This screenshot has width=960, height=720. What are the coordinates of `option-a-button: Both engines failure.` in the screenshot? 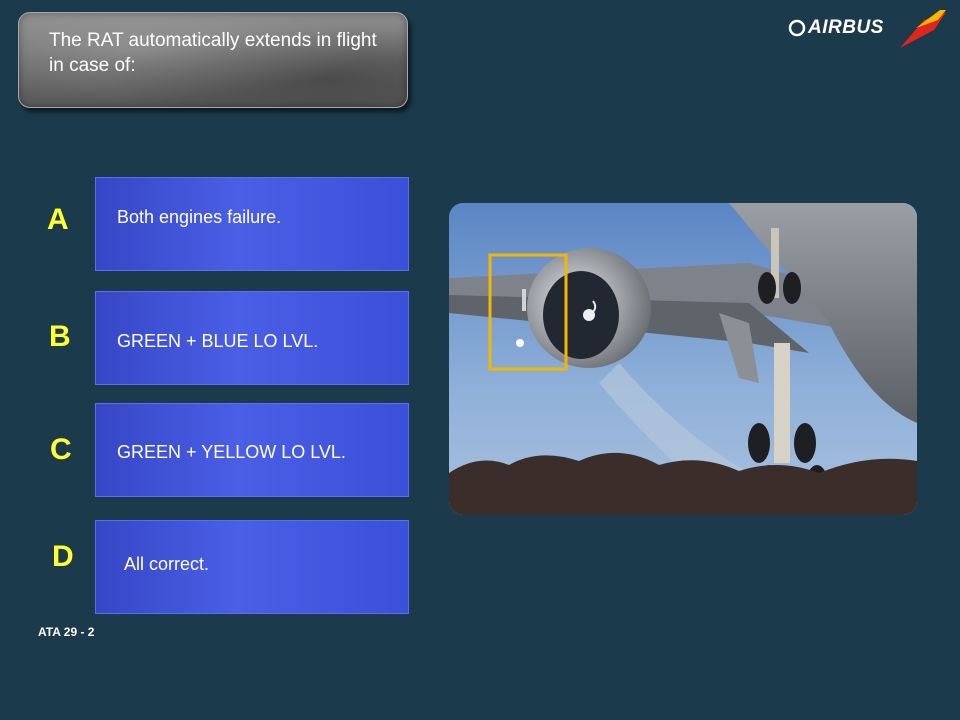 It's located at (252, 224).